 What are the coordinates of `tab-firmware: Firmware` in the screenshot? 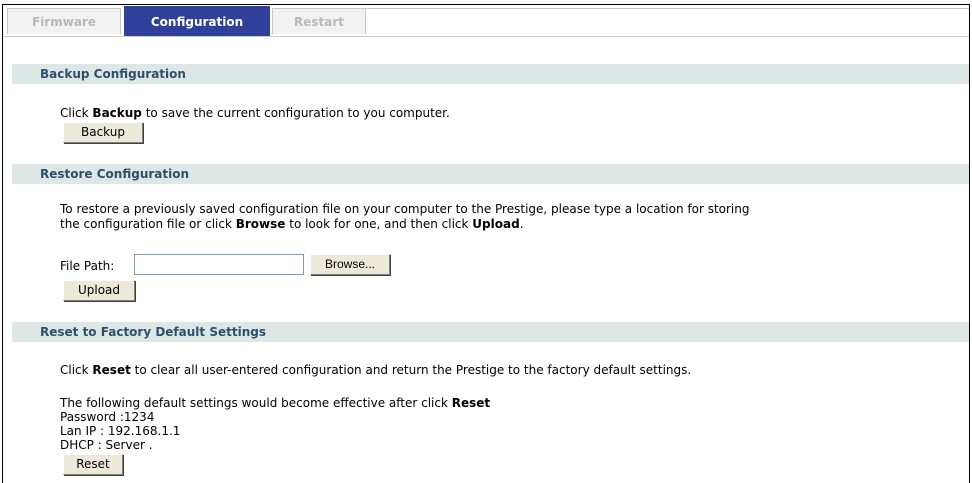 It's located at (64, 21).